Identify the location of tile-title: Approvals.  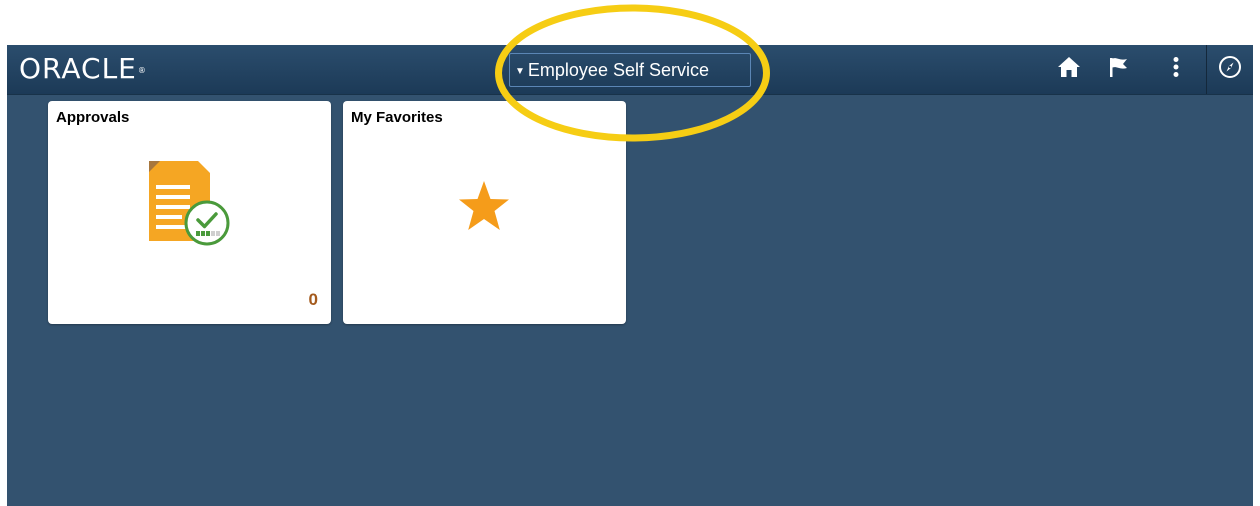
(93, 117).